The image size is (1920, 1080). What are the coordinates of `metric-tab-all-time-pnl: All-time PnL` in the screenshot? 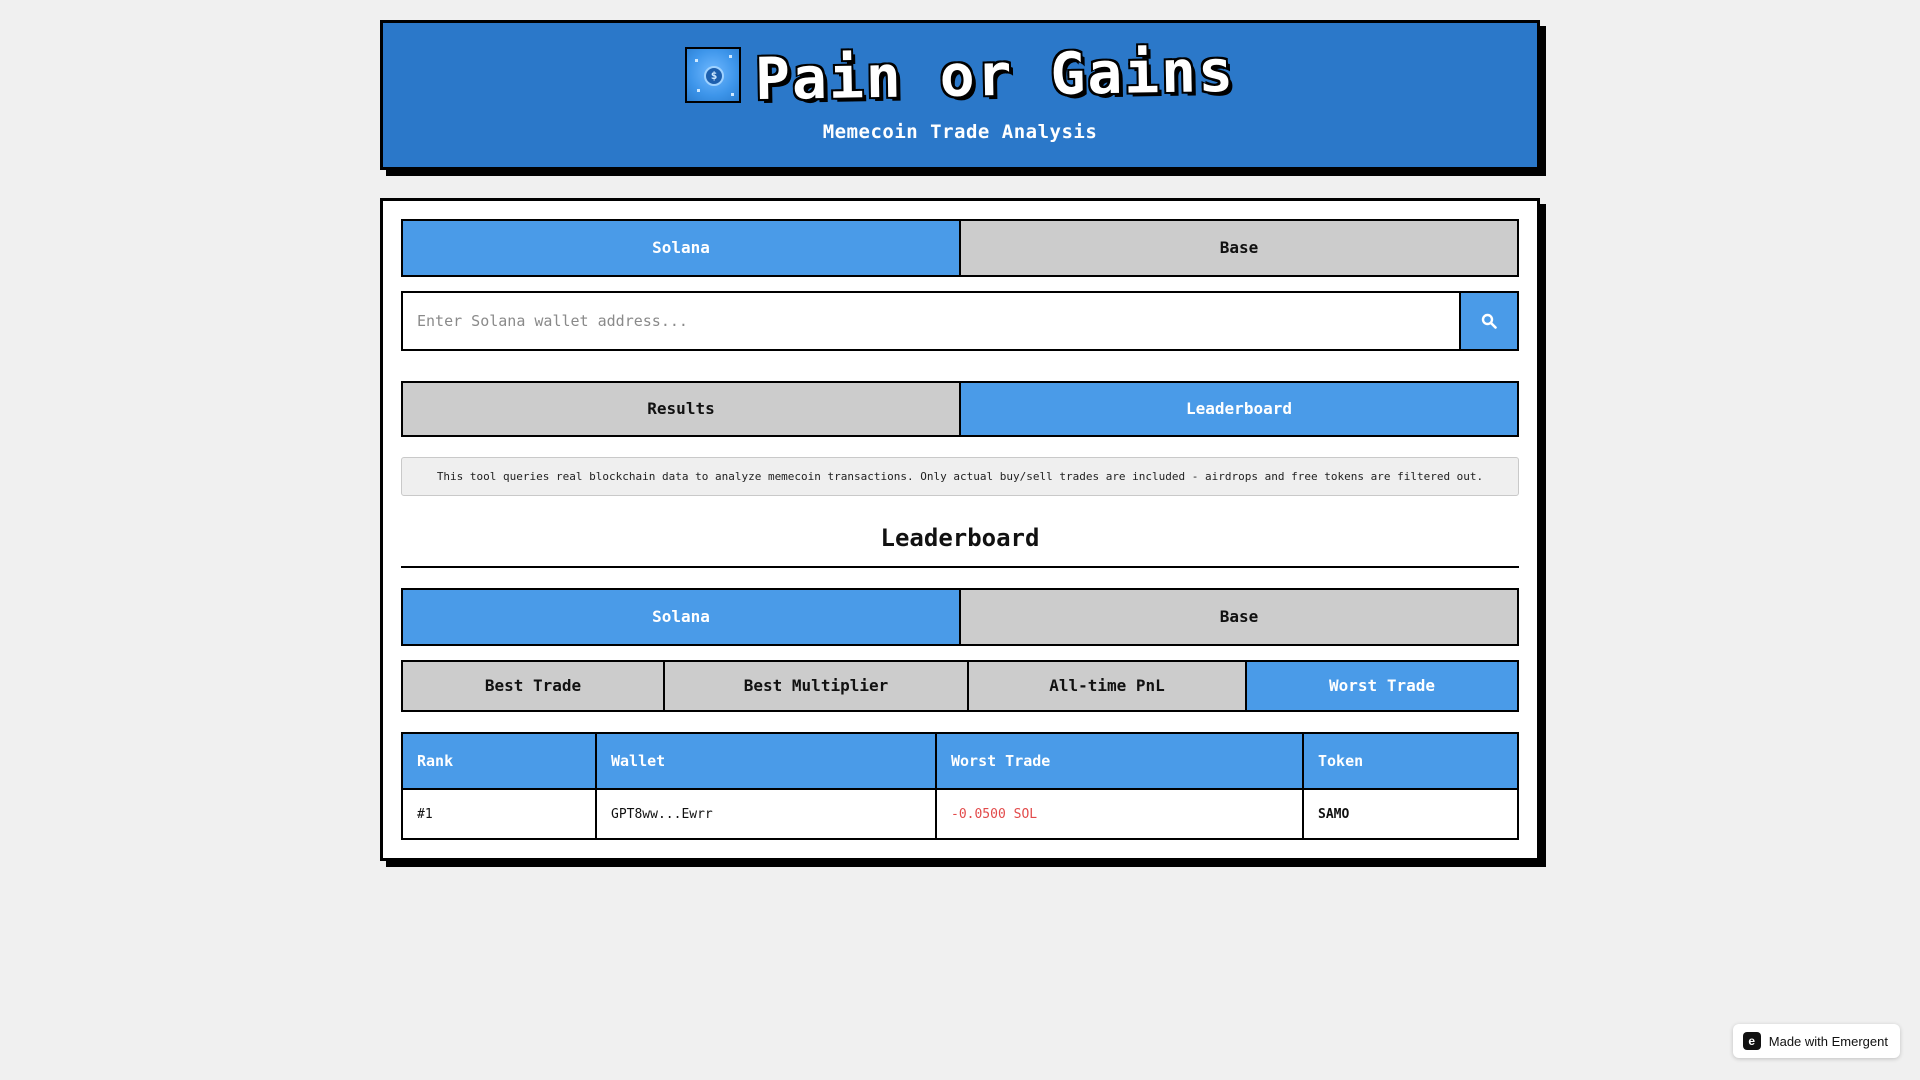 It's located at (1106, 686).